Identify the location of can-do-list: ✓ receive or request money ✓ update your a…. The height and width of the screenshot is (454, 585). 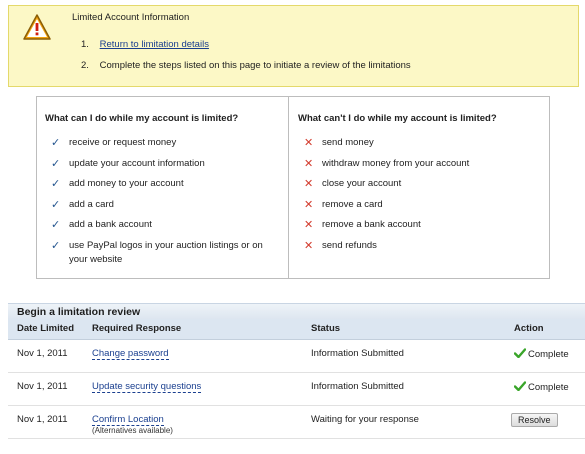
(162, 201).